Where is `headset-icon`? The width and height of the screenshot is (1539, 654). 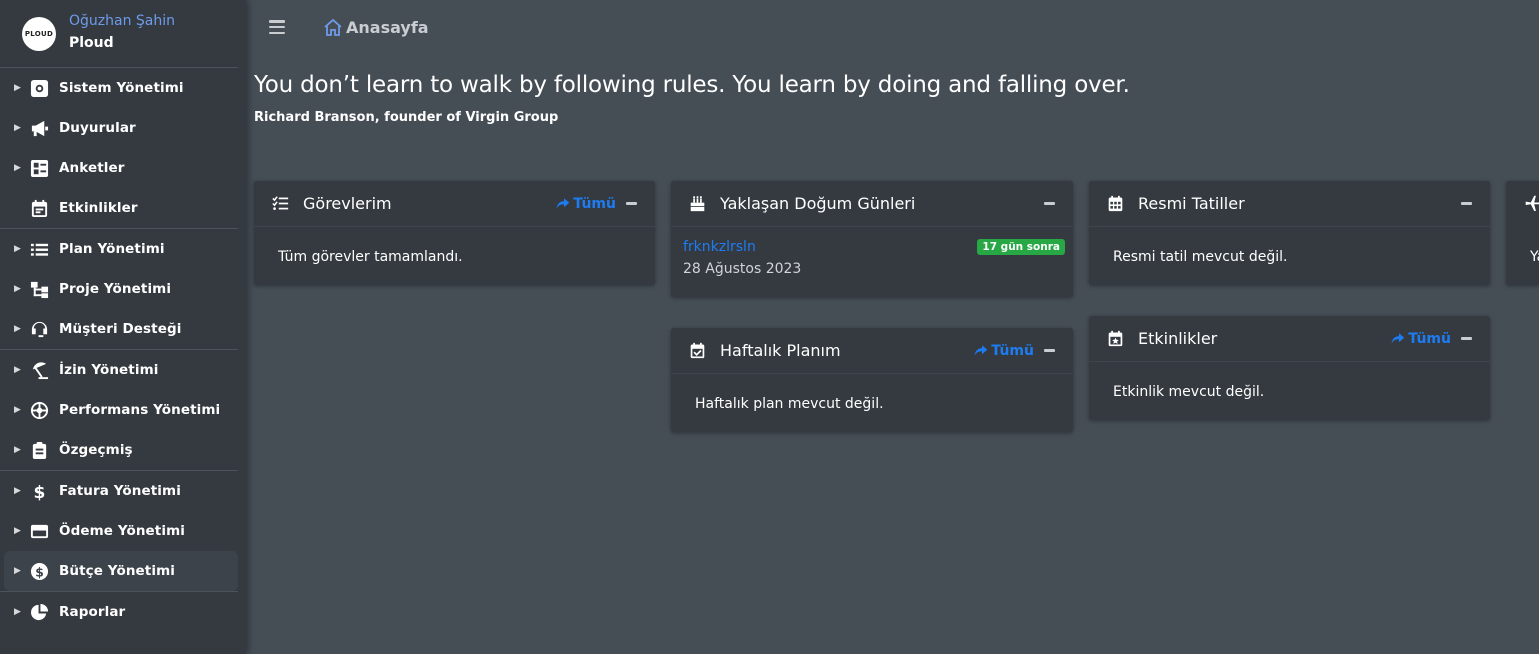
headset-icon is located at coordinates (39, 329).